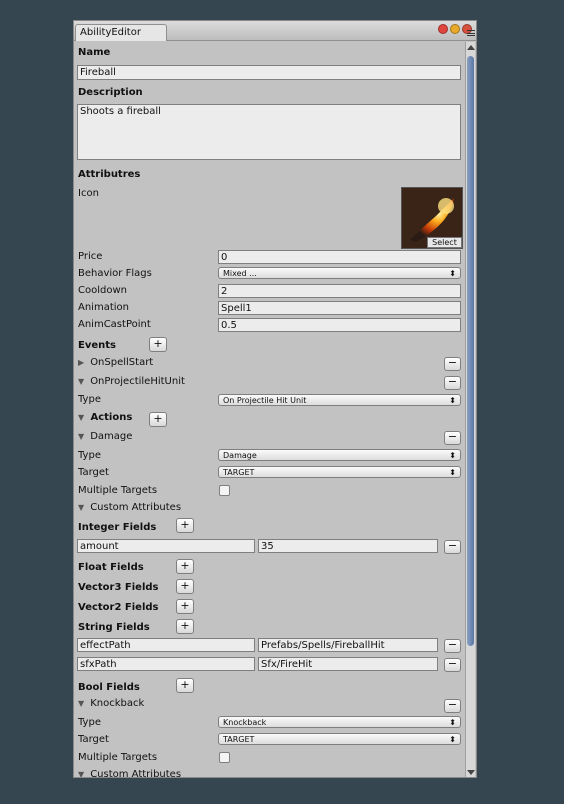 The height and width of the screenshot is (804, 564). Describe the element at coordinates (269, 132) in the screenshot. I see `description-textarea: Shoots a fireball` at that location.